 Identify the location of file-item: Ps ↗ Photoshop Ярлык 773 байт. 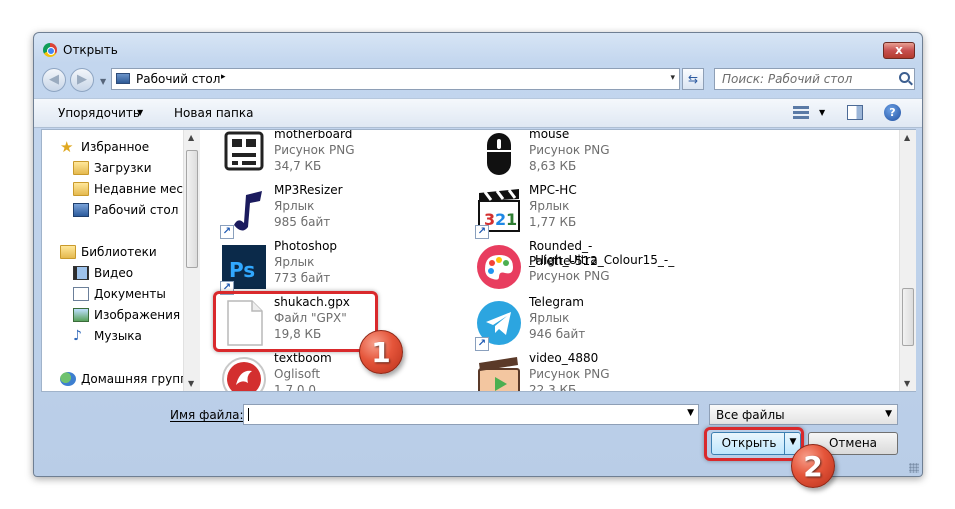
(327, 267).